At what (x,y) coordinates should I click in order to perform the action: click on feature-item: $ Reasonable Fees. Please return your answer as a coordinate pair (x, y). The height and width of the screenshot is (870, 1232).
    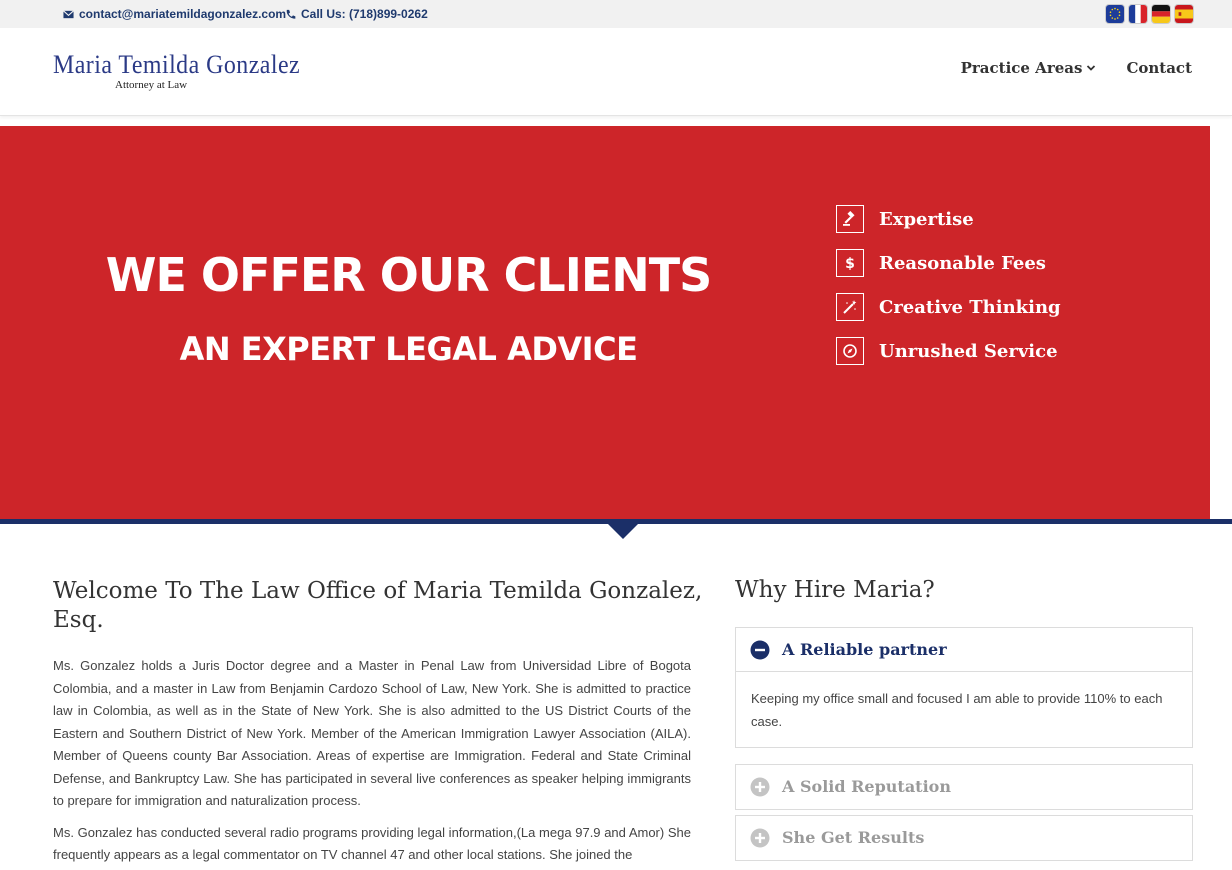
    Looking at the image, I should click on (948, 263).